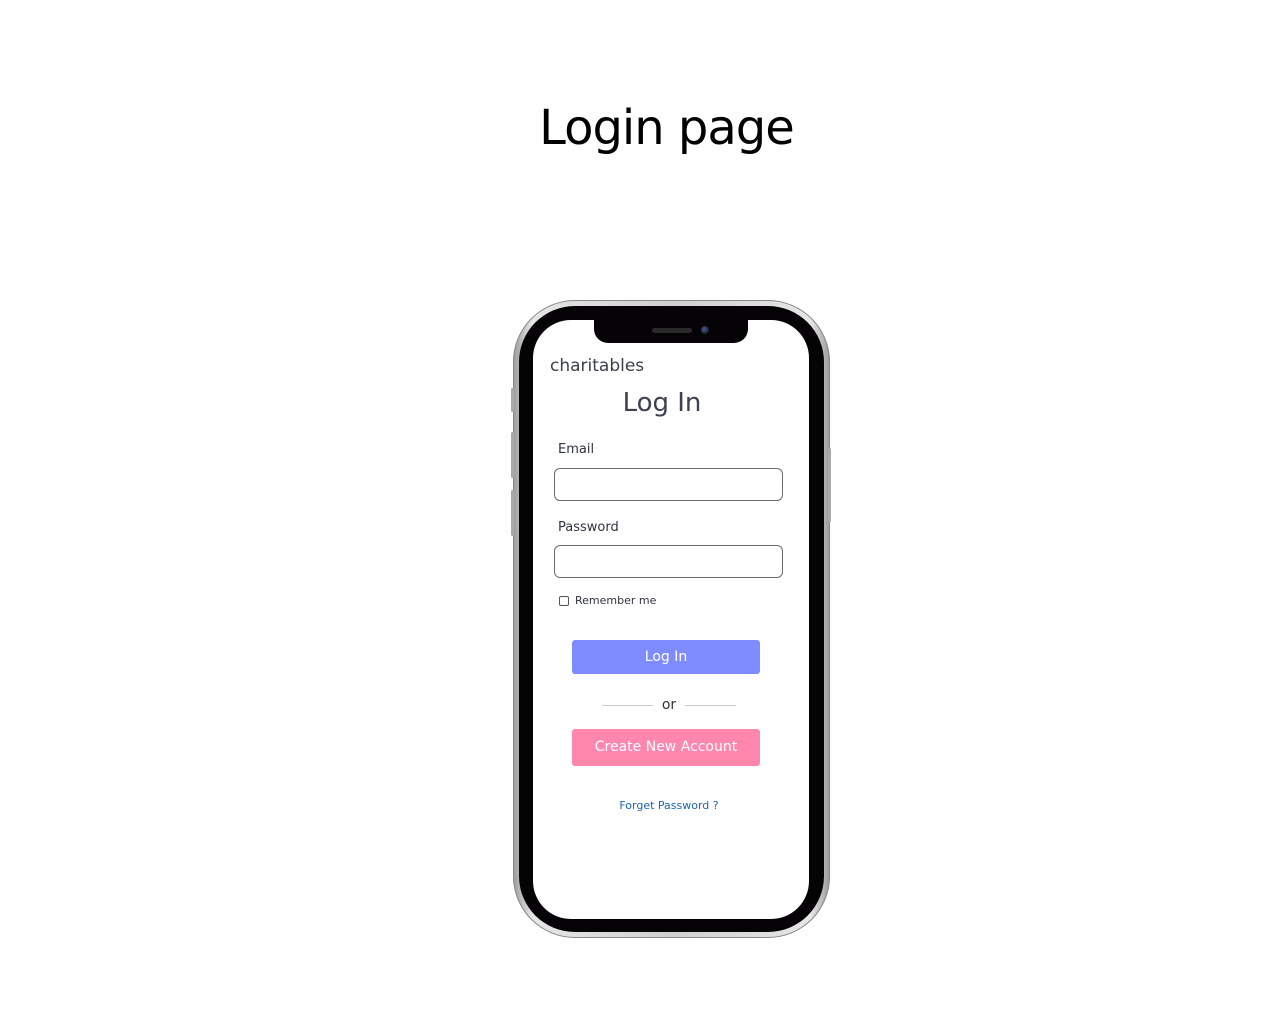  What do you see at coordinates (667, 128) in the screenshot?
I see `page-title: Login page` at bounding box center [667, 128].